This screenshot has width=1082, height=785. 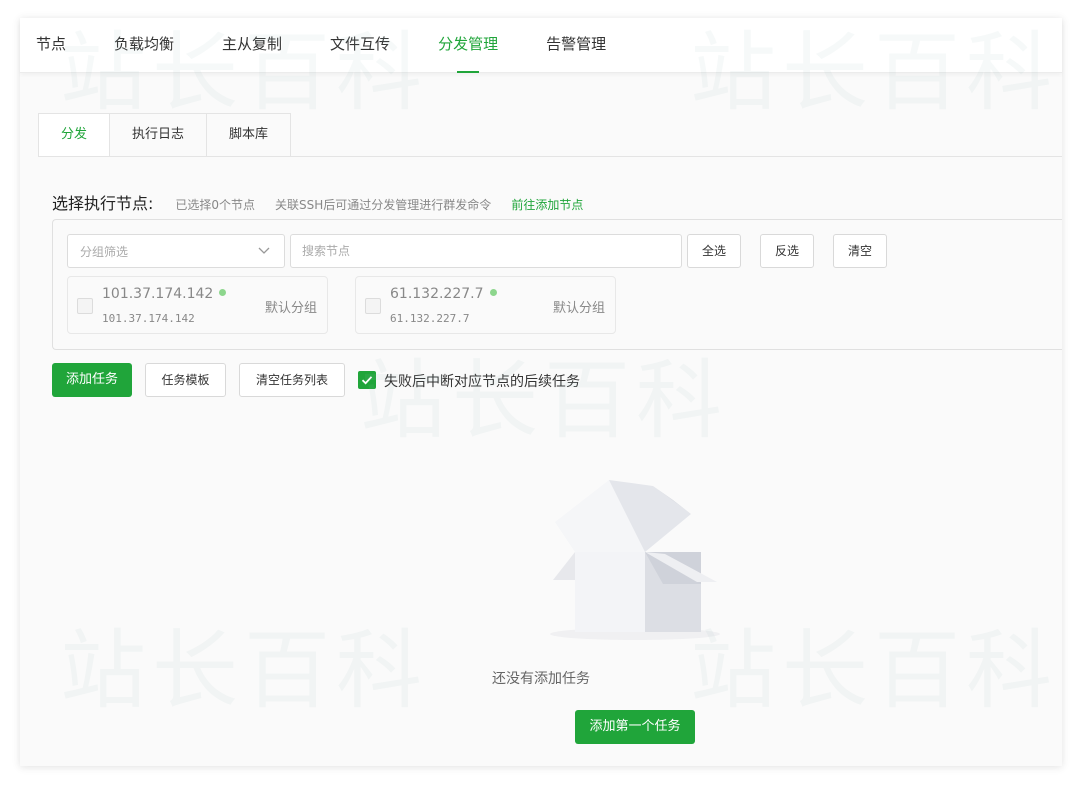 I want to click on nav-item-file-transfer: 文件互传, so click(x=360, y=45).